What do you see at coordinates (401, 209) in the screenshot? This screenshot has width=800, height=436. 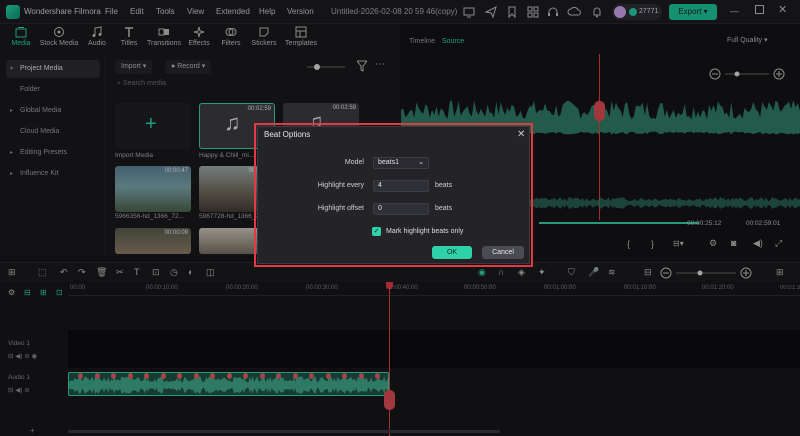 I see `highlight-offset-input: 0` at bounding box center [401, 209].